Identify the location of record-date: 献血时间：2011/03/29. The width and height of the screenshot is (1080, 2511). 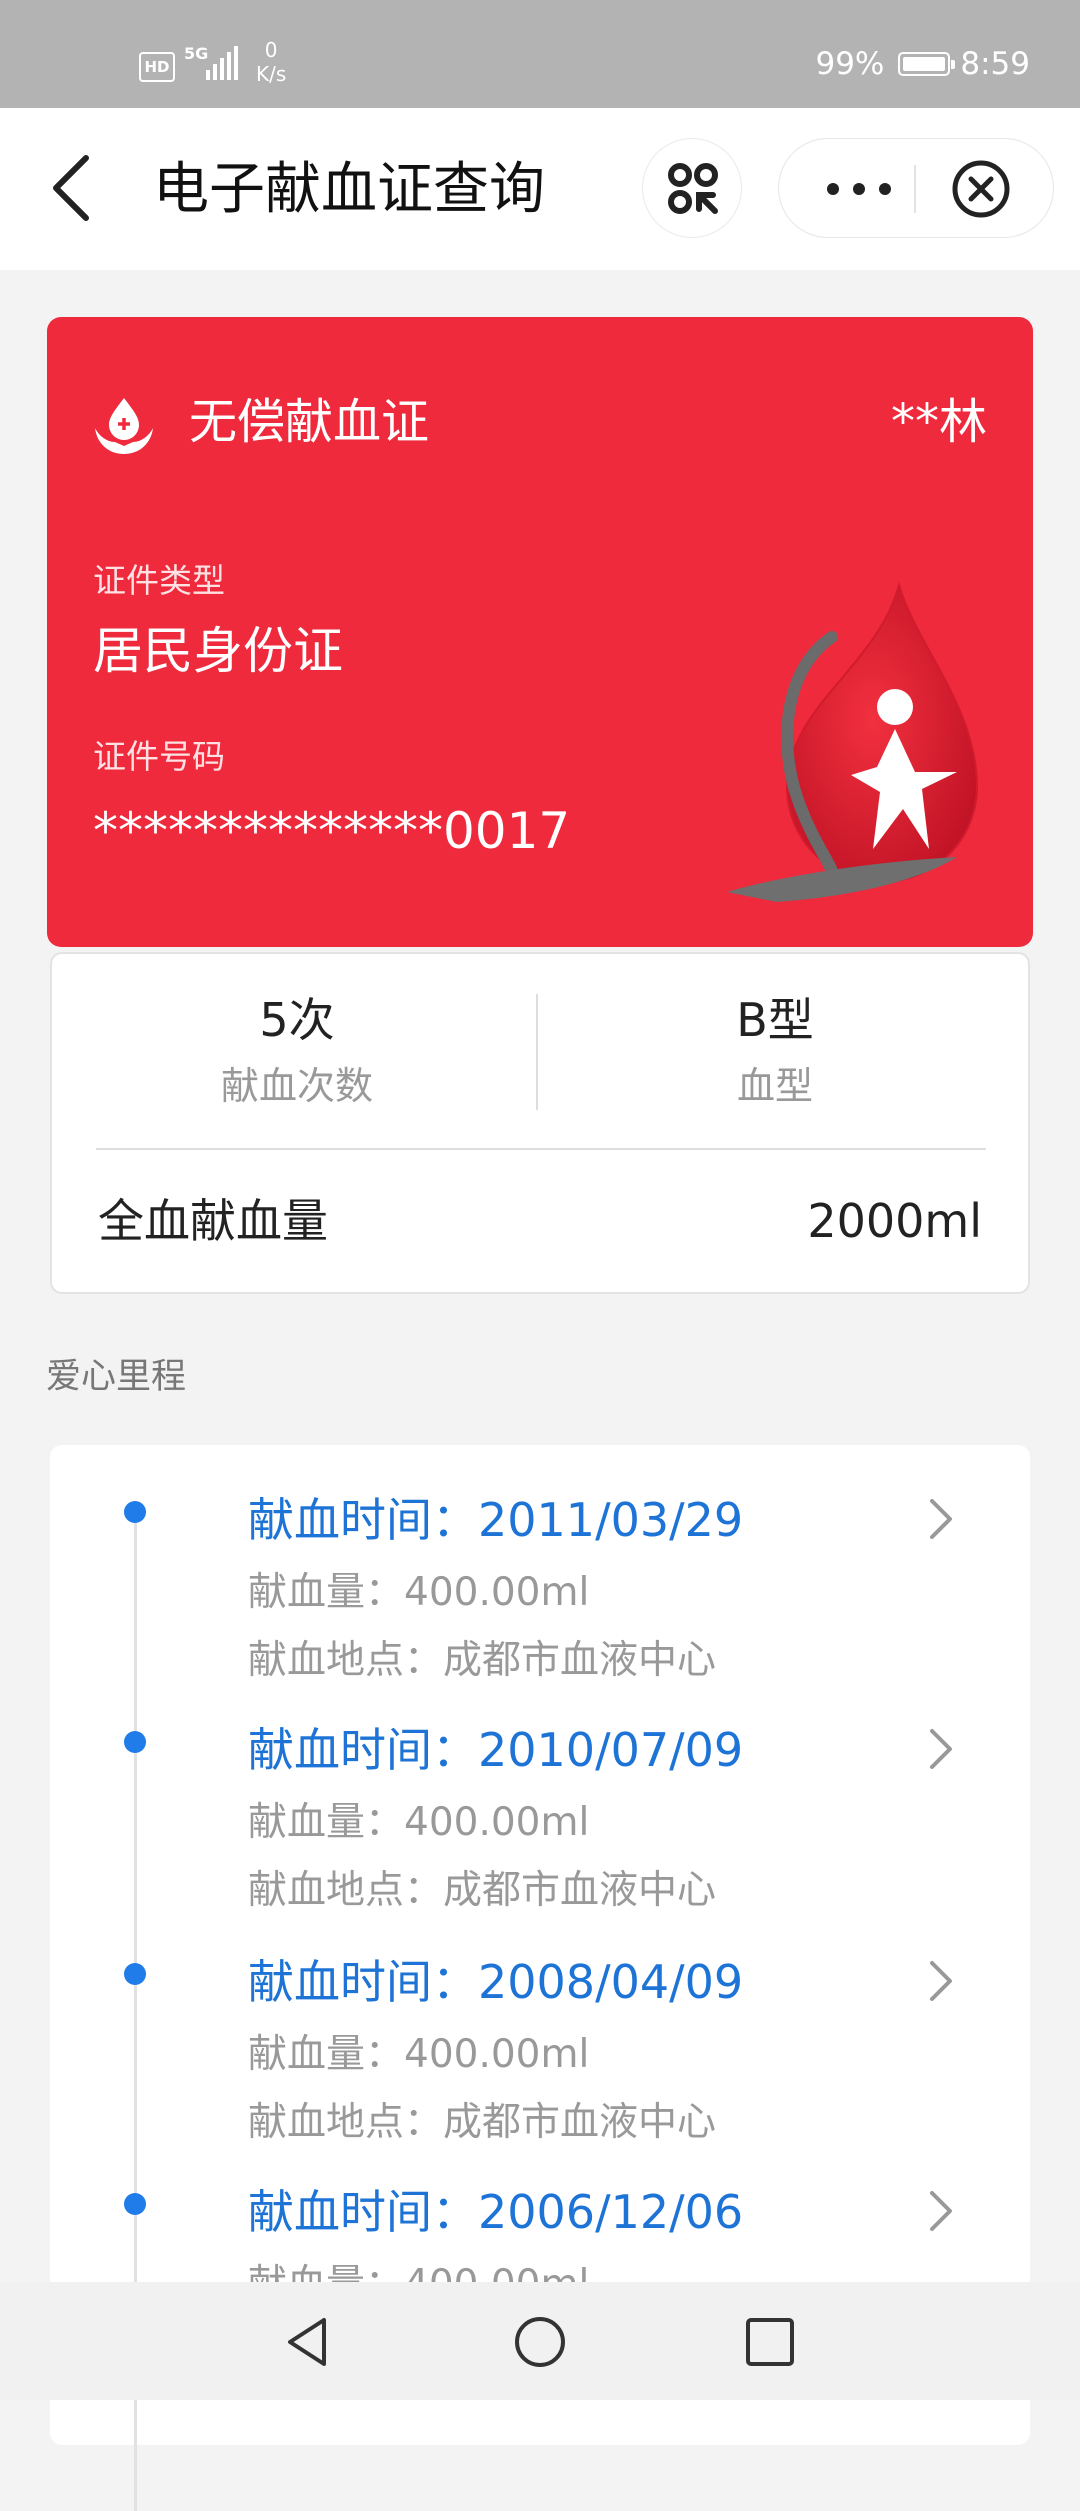
(496, 1520).